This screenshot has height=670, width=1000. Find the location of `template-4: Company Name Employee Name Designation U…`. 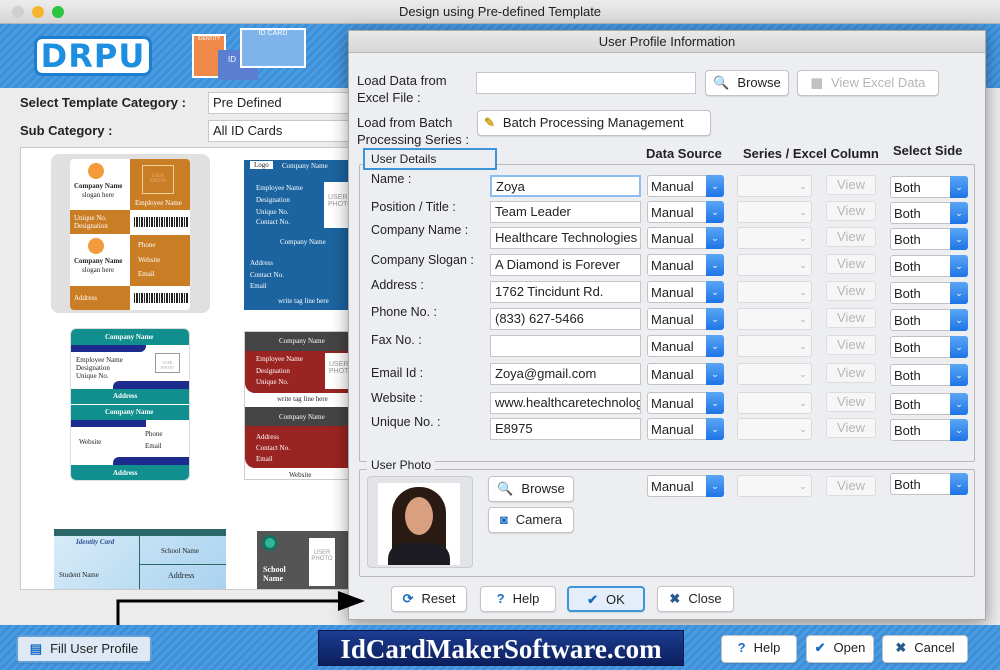

template-4: Company Name Employee Name Designation U… is located at coordinates (296, 405).